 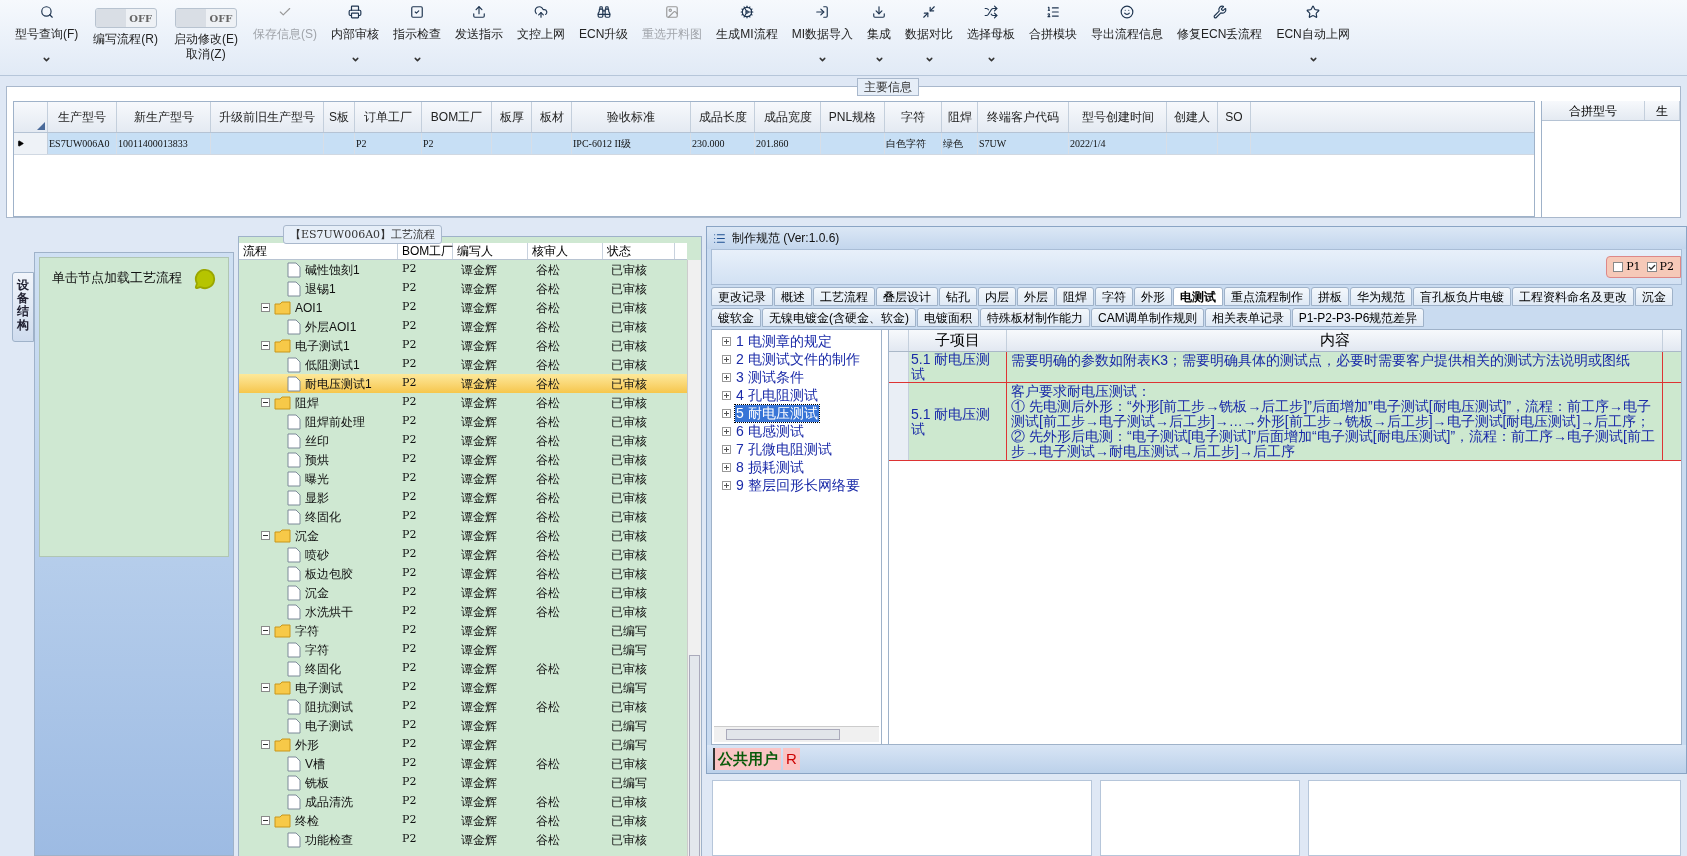 What do you see at coordinates (463, 326) in the screenshot?
I see `tree-row: 外层AOI1 P2 谭金辉 谷松 已审核` at bounding box center [463, 326].